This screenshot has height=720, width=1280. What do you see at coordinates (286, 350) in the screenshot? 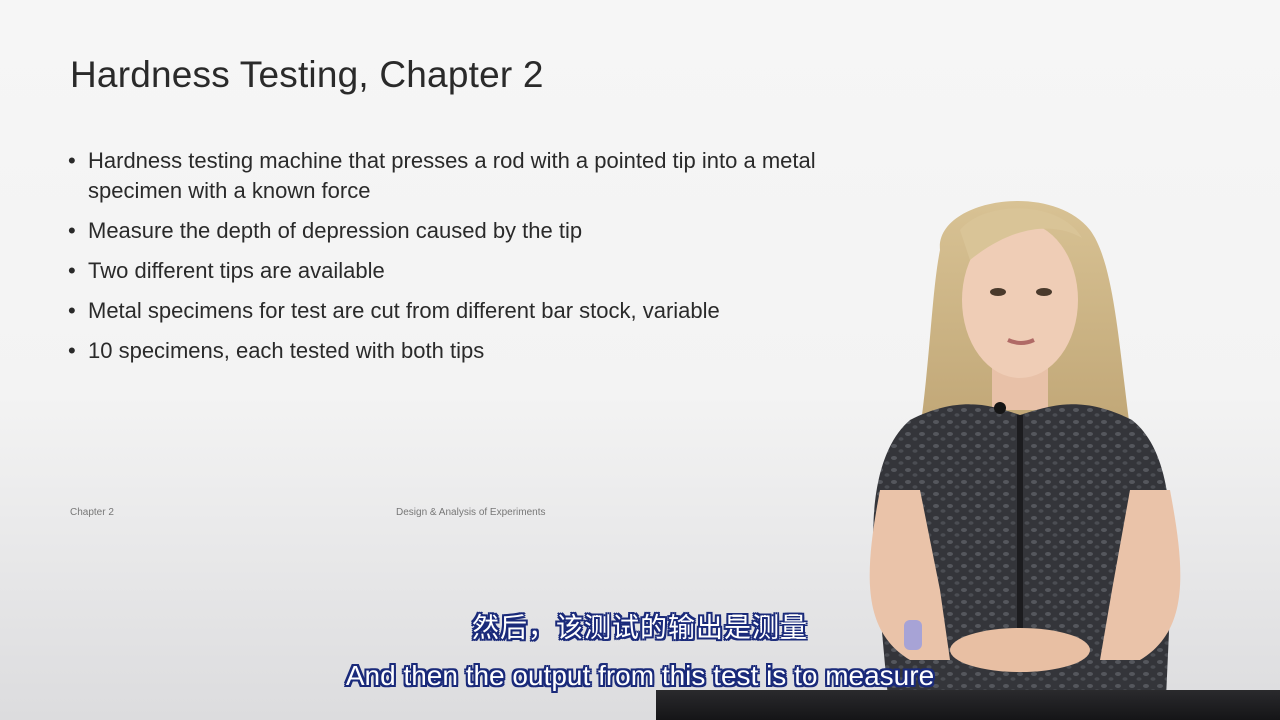
I see `bullet-text: 10 specimens, each tested with both tips` at bounding box center [286, 350].